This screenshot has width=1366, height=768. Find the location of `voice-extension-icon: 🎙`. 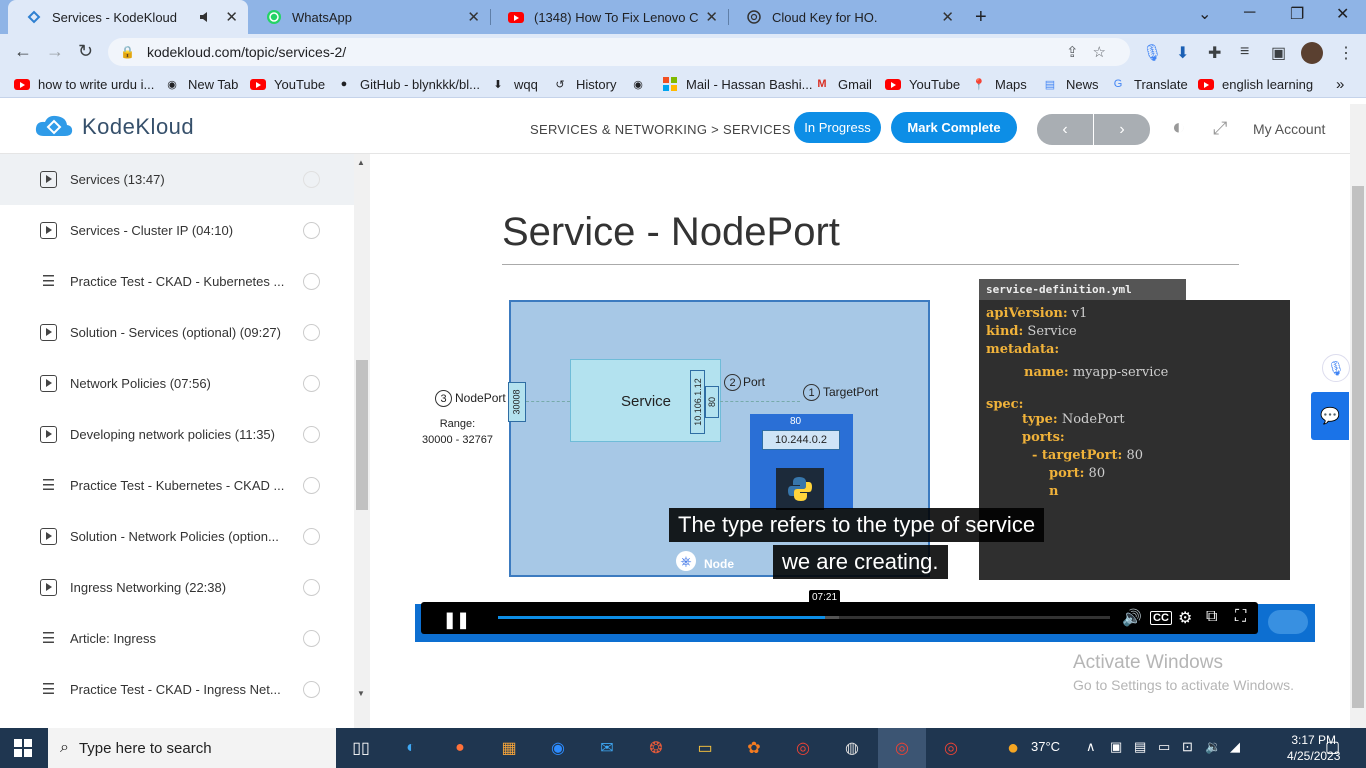

voice-extension-icon: 🎙 is located at coordinates (1152, 53).